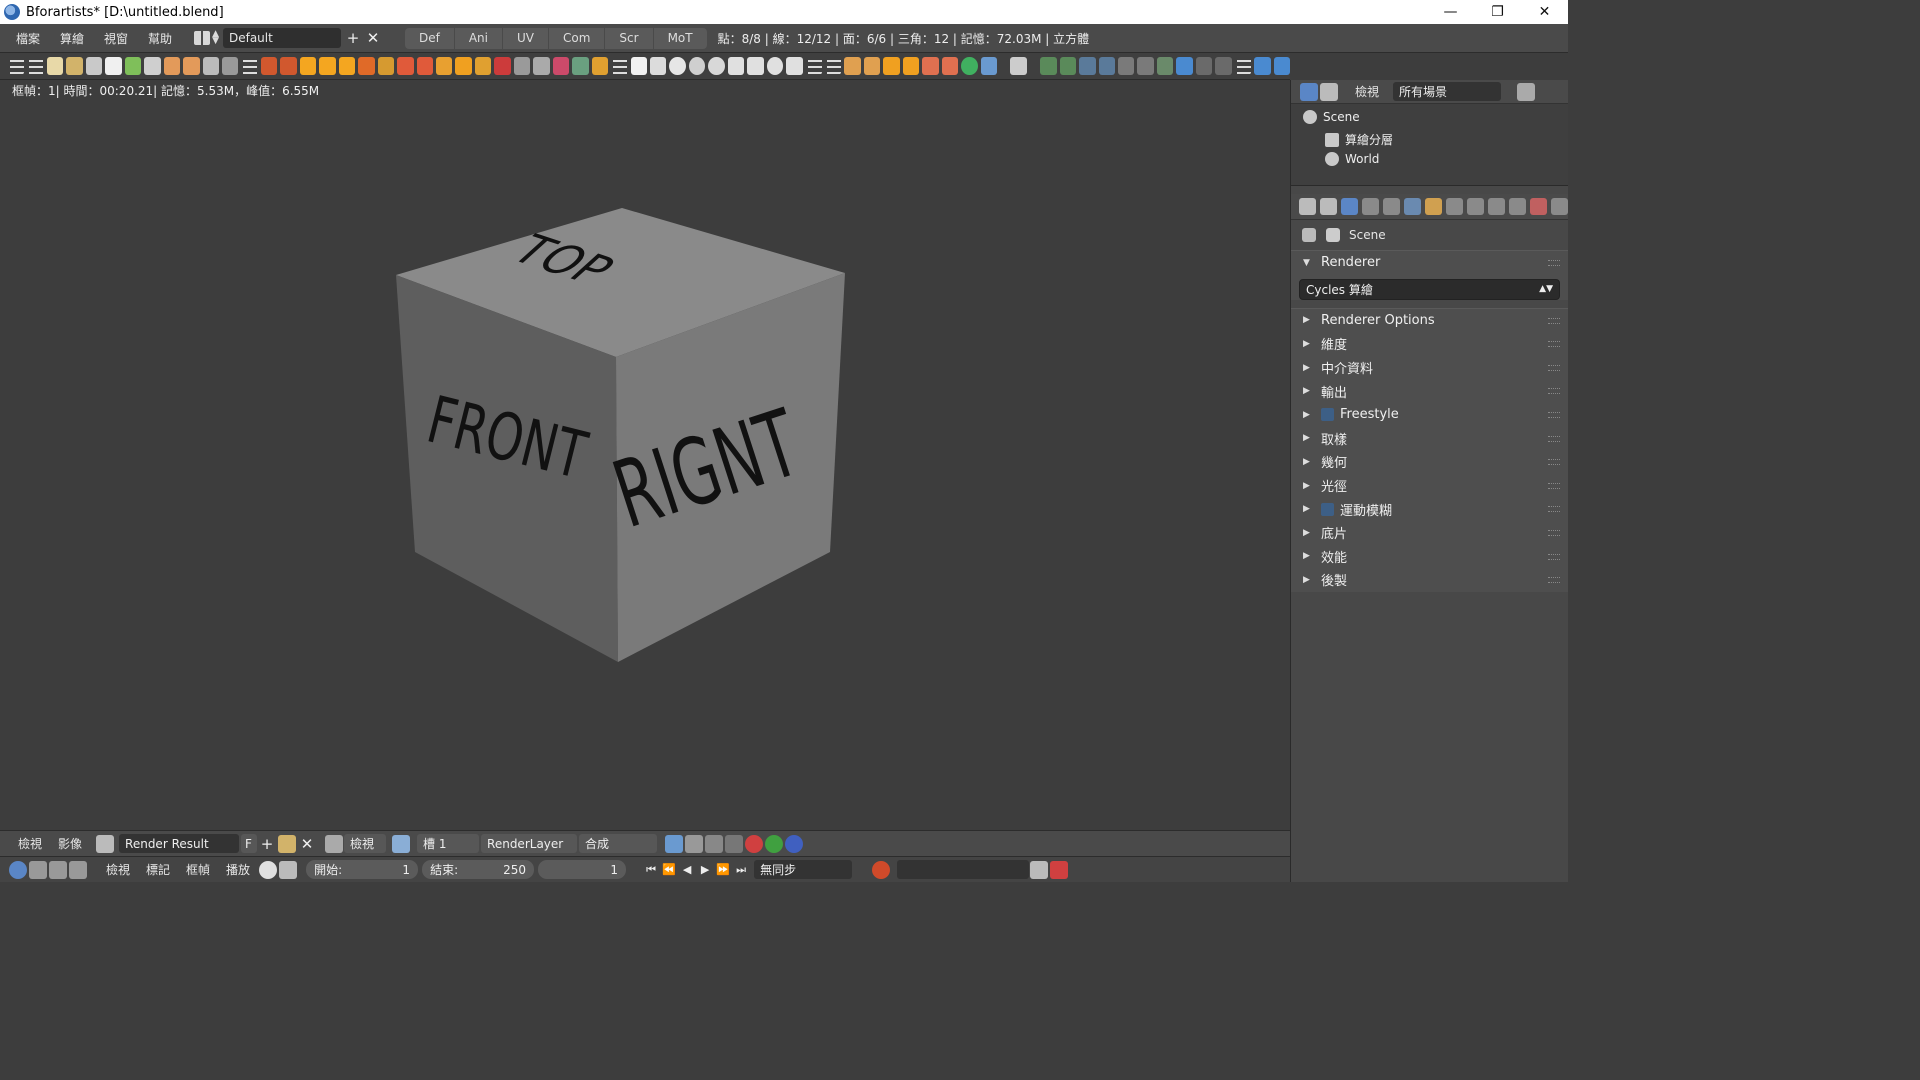  What do you see at coordinates (1391, 206) in the screenshot?
I see `scene-tab-icon` at bounding box center [1391, 206].